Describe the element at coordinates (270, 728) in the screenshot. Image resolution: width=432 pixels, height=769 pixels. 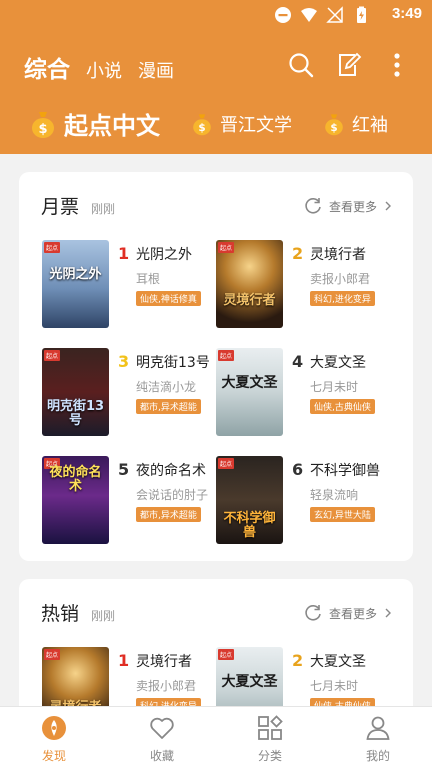
I see `category-grid-icon` at that location.